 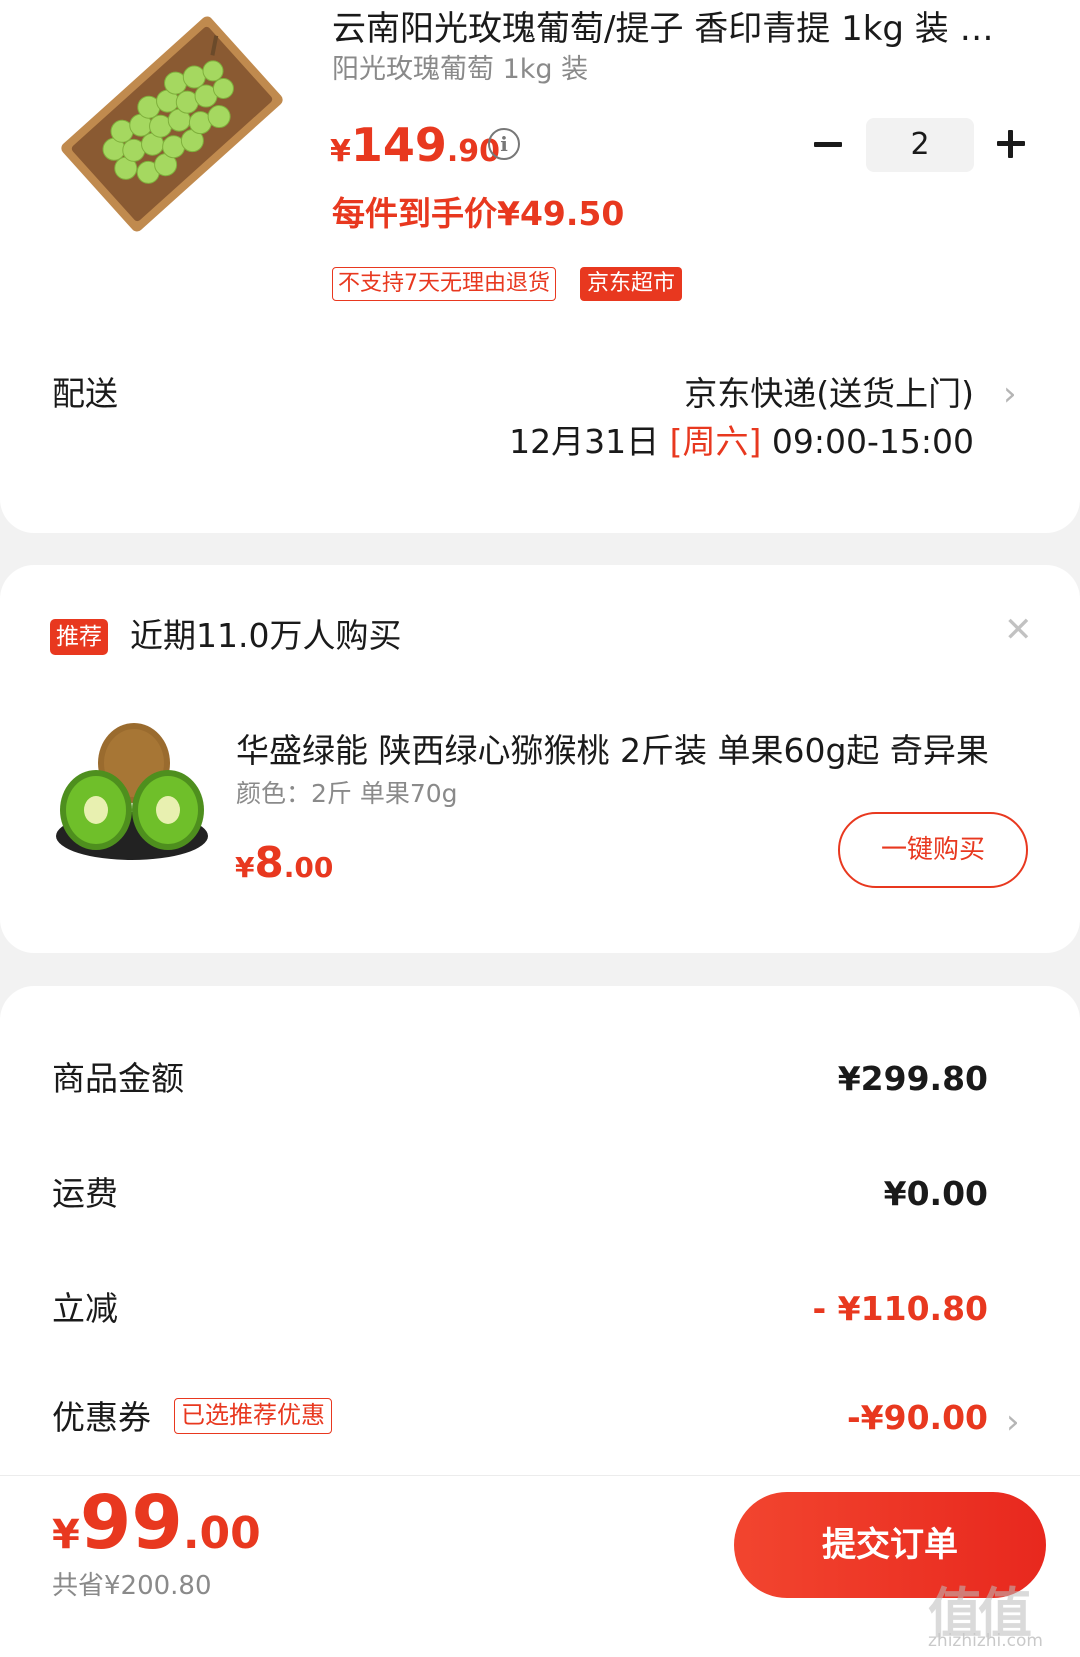 I want to click on goods-amount-label: 商品金额, so click(x=118, y=1078).